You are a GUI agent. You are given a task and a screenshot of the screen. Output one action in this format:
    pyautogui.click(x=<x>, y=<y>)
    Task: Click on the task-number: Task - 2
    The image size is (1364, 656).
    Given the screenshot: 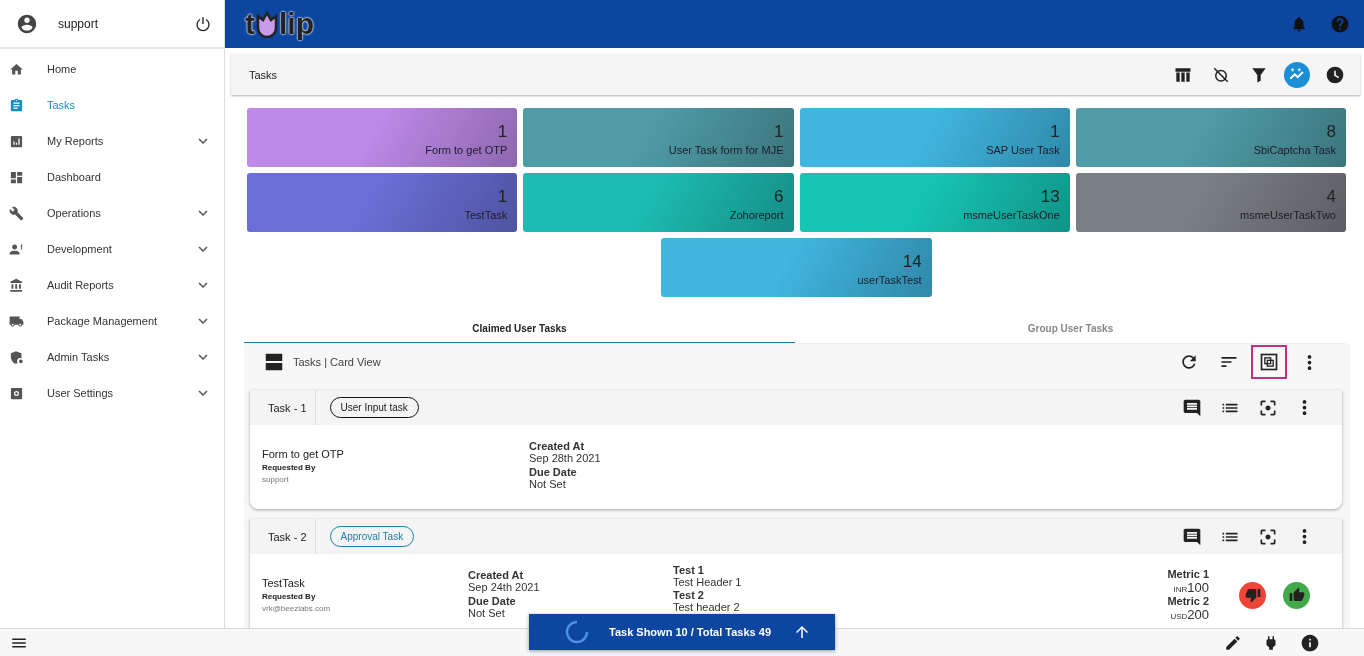 What is the action you would take?
    pyautogui.click(x=283, y=536)
    